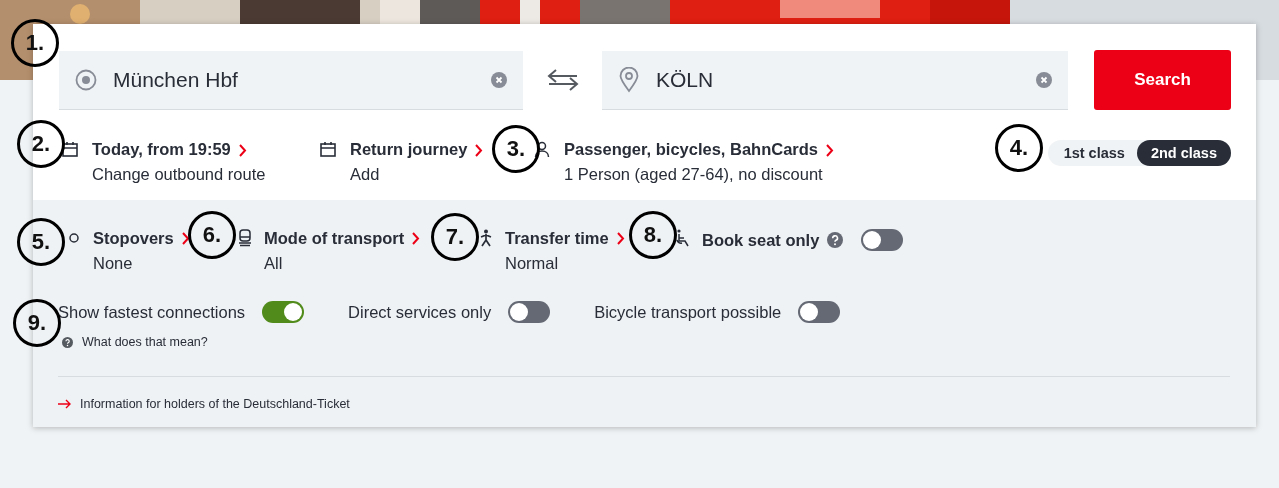 The image size is (1279, 488). I want to click on filter-link: Transfer time, so click(557, 238).